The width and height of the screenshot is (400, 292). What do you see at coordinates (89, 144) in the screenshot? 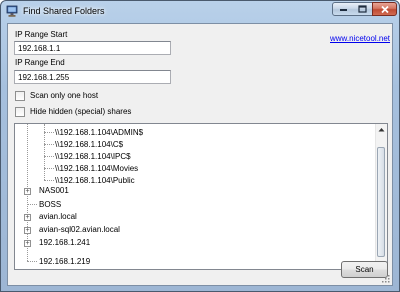
I see `tree-item-c-share: \\192.168.1.104\C$` at bounding box center [89, 144].